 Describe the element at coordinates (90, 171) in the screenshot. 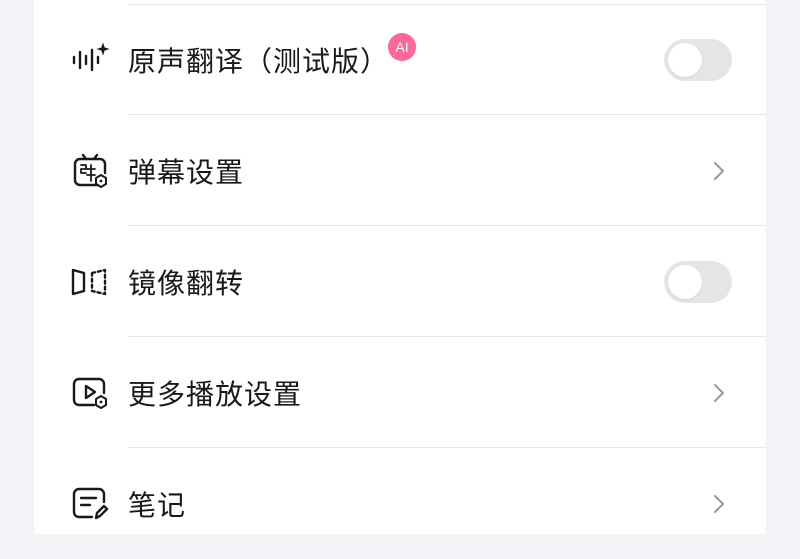

I see `danmaku-icon` at that location.